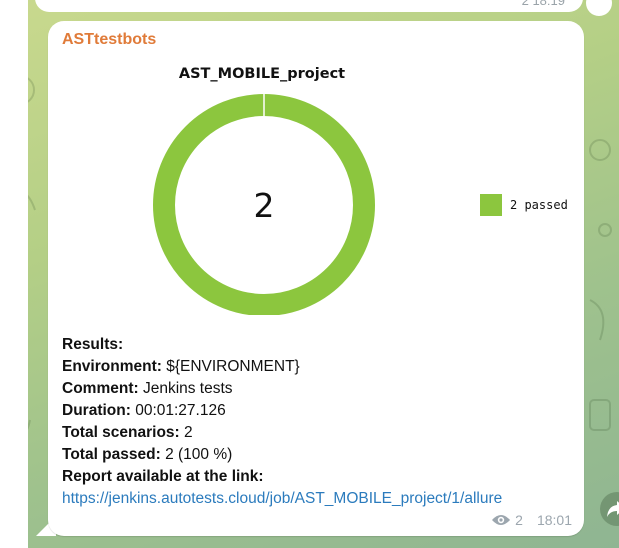  I want to click on duration-line: Duration: 00:01:27.126, so click(144, 410).